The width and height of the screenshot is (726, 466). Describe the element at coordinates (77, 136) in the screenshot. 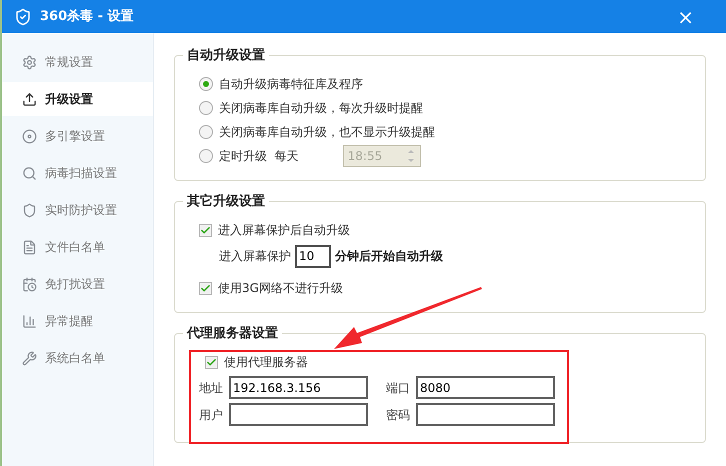

I see `sidebar-item: 多引擎设置` at that location.